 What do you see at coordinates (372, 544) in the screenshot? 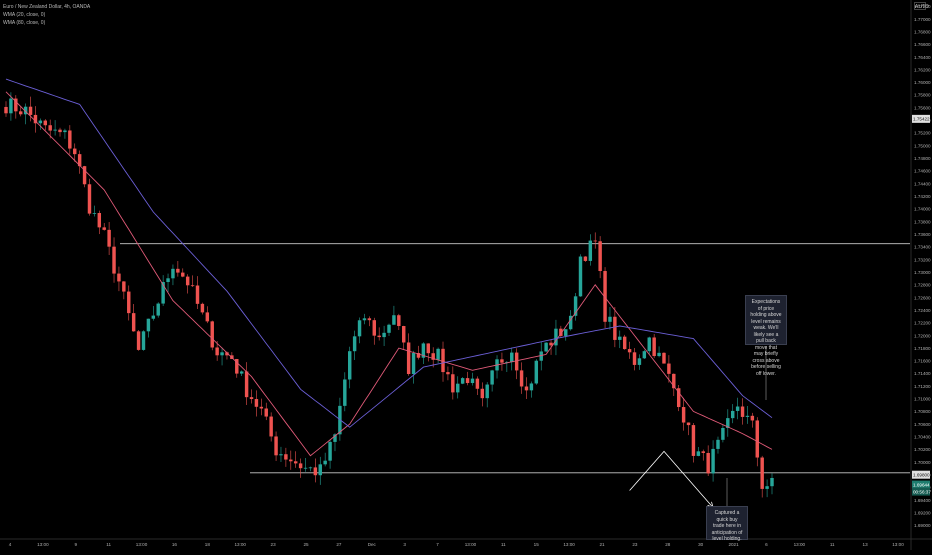
I see `time-tick-label: Dec` at bounding box center [372, 544].